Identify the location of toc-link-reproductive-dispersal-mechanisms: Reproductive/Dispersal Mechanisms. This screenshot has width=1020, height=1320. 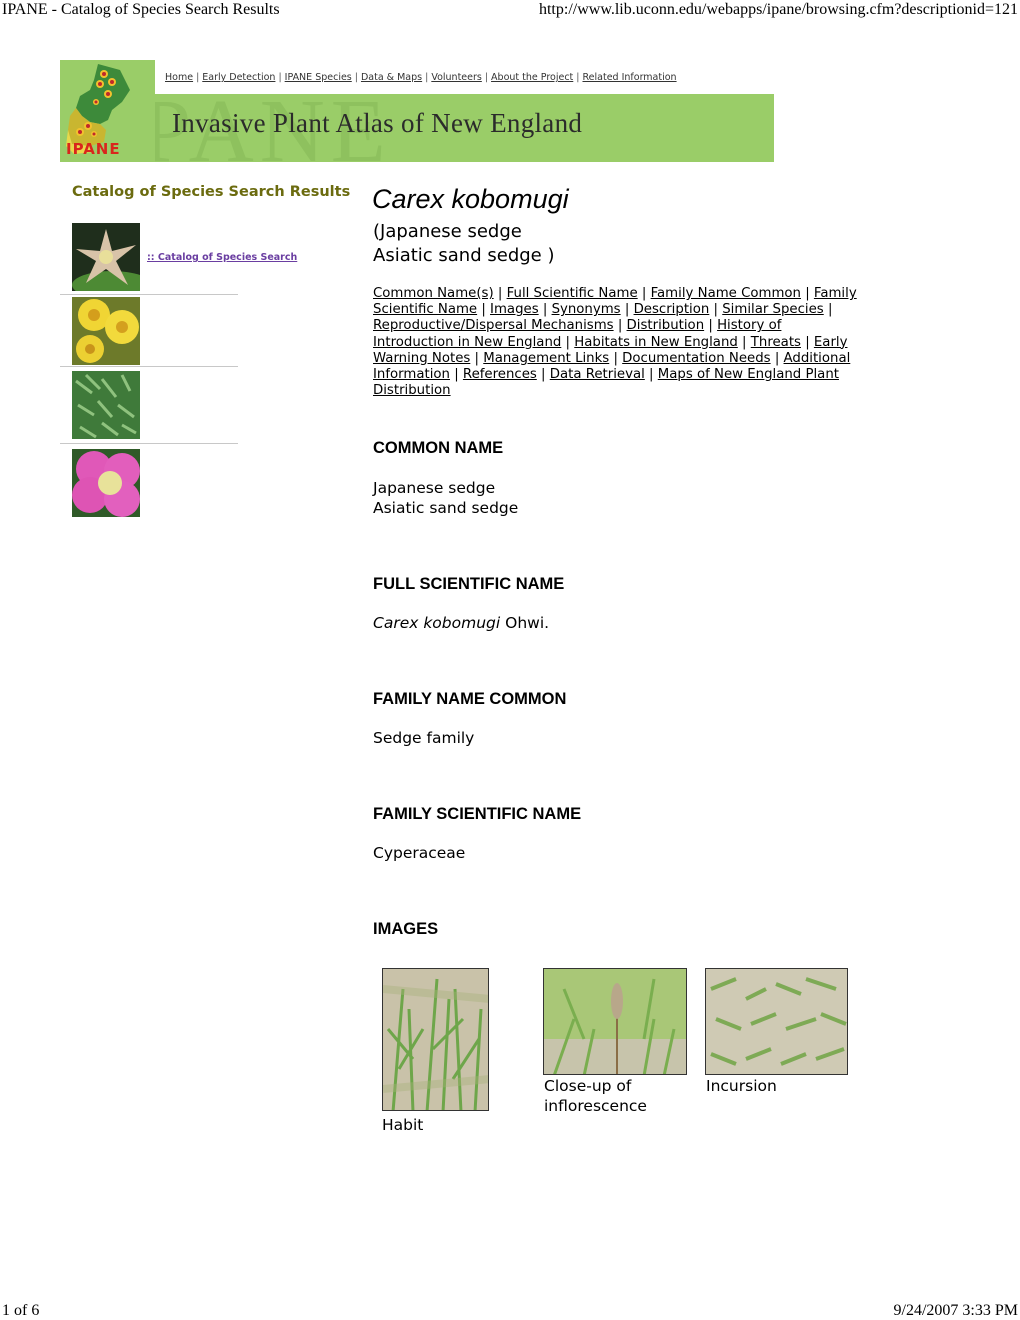
(493, 325).